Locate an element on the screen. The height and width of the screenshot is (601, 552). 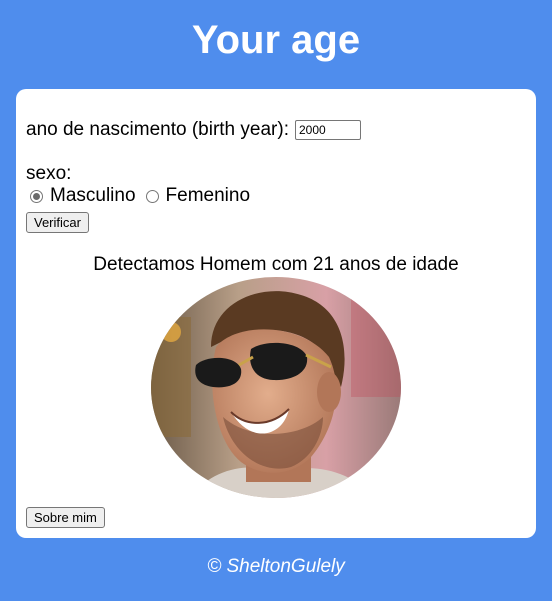
about-button: Sobre mim is located at coordinates (65, 517).